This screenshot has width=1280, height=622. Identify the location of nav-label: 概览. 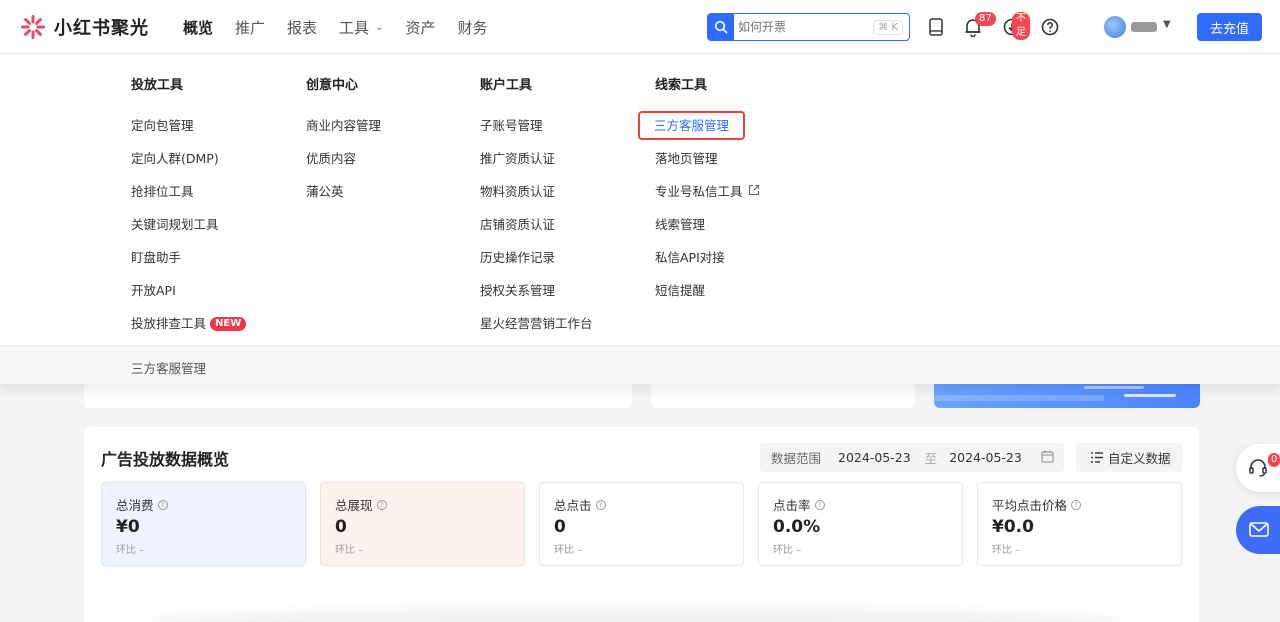
(198, 27).